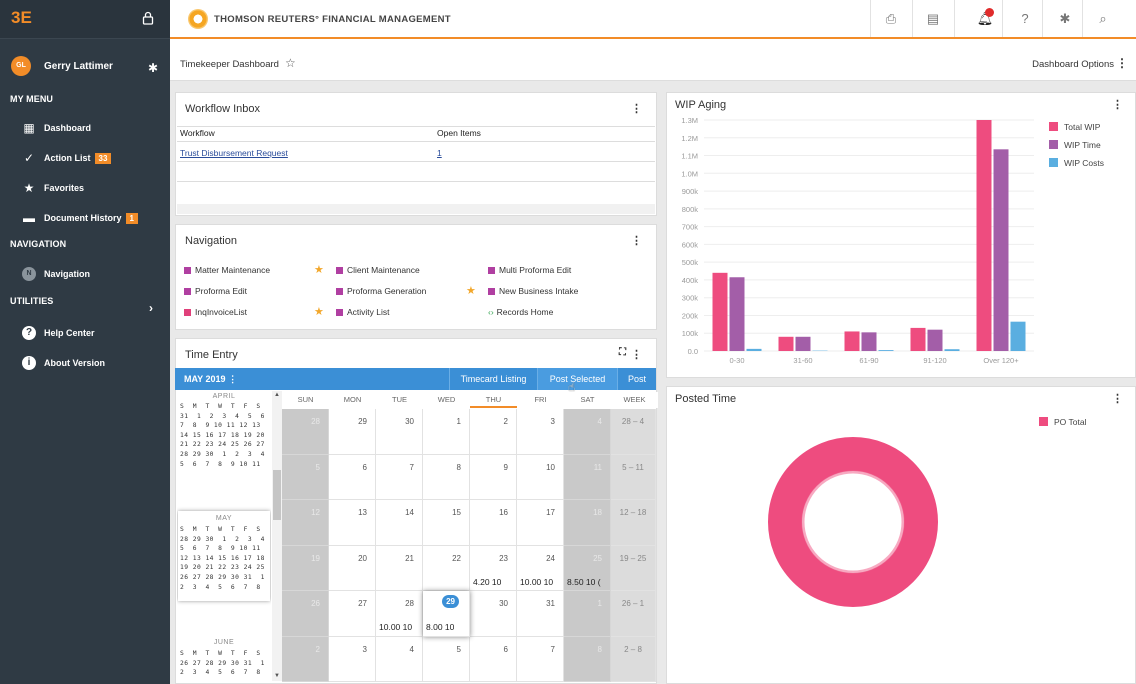 The width and height of the screenshot is (1136, 684). Describe the element at coordinates (493, 568) in the screenshot. I see `calendar-day: 23 4.20 10` at that location.